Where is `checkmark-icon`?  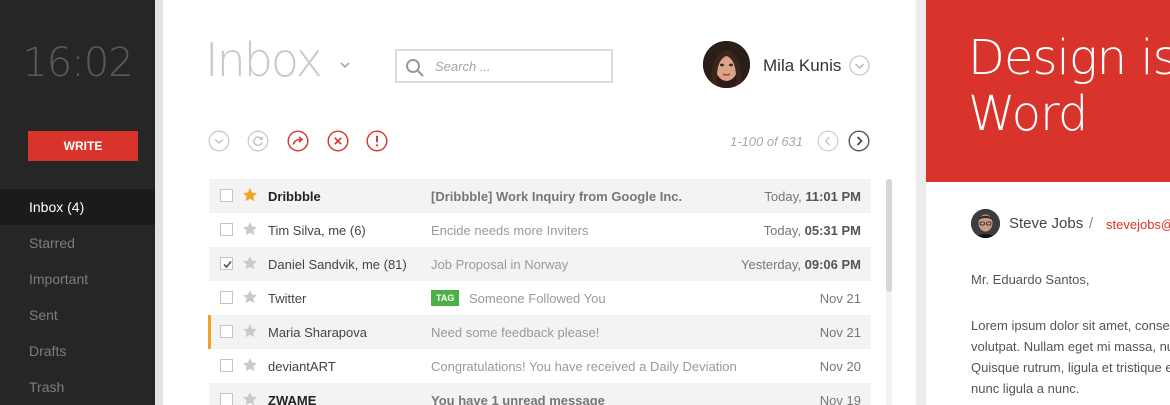 checkmark-icon is located at coordinates (227, 264).